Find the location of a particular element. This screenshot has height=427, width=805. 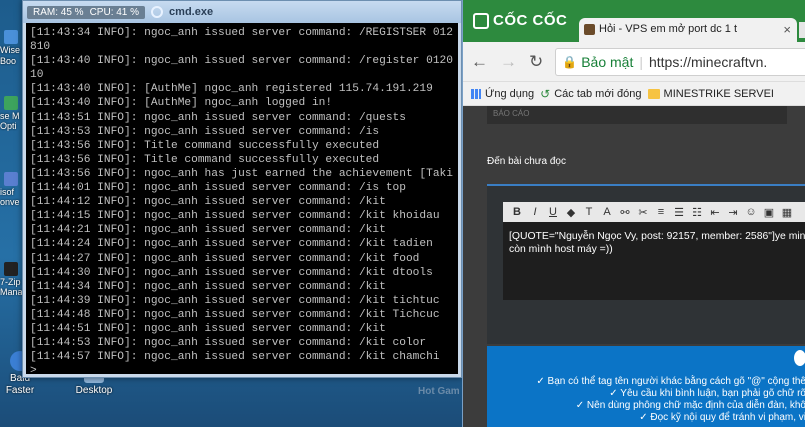

font-size-icon: T is located at coordinates (589, 212).